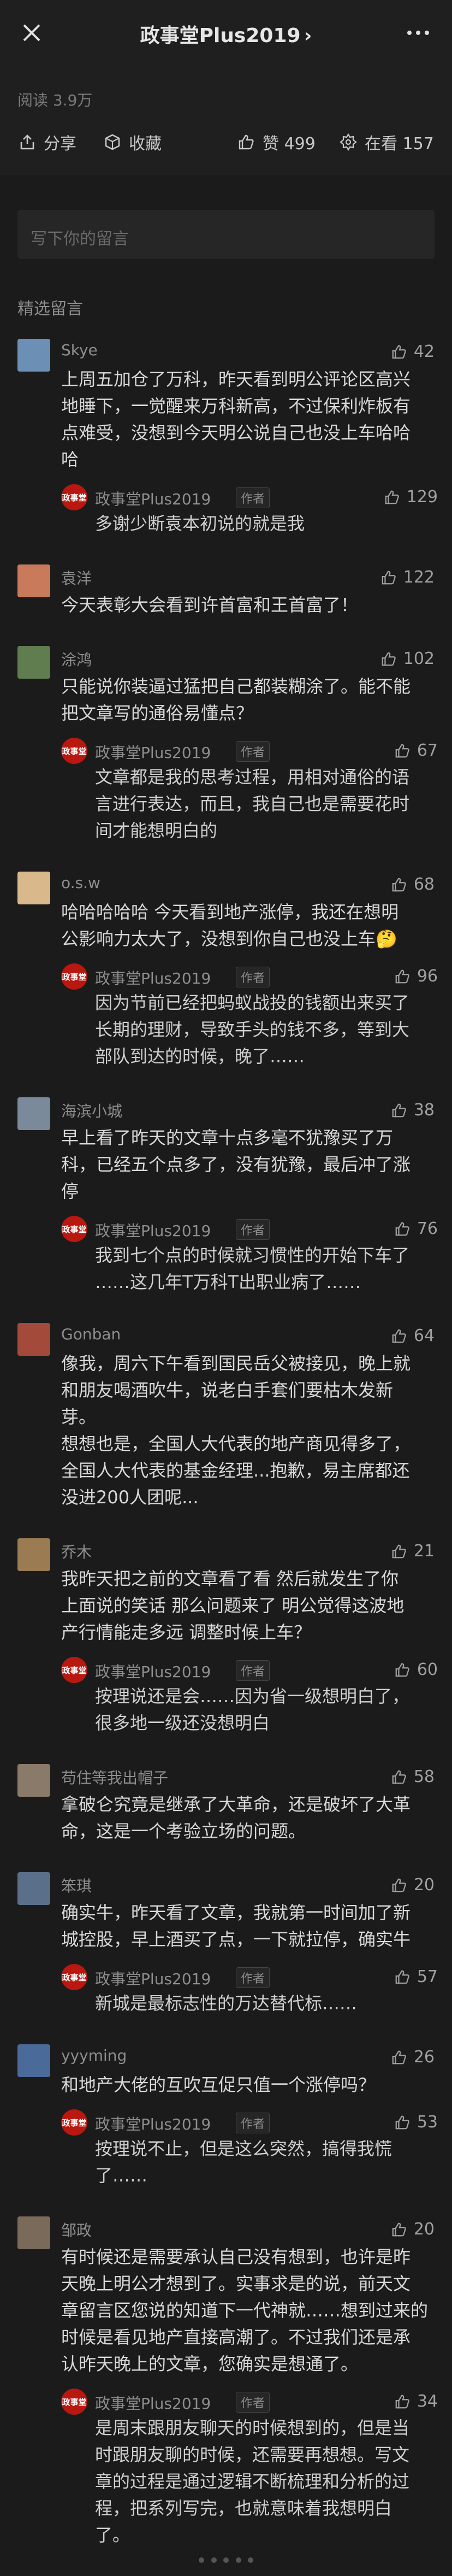 The height and width of the screenshot is (2576, 452). What do you see at coordinates (236, 2283) in the screenshot?
I see `comment-text-line: 天晚上明公才想到了。实事求是的说，前天文` at bounding box center [236, 2283].